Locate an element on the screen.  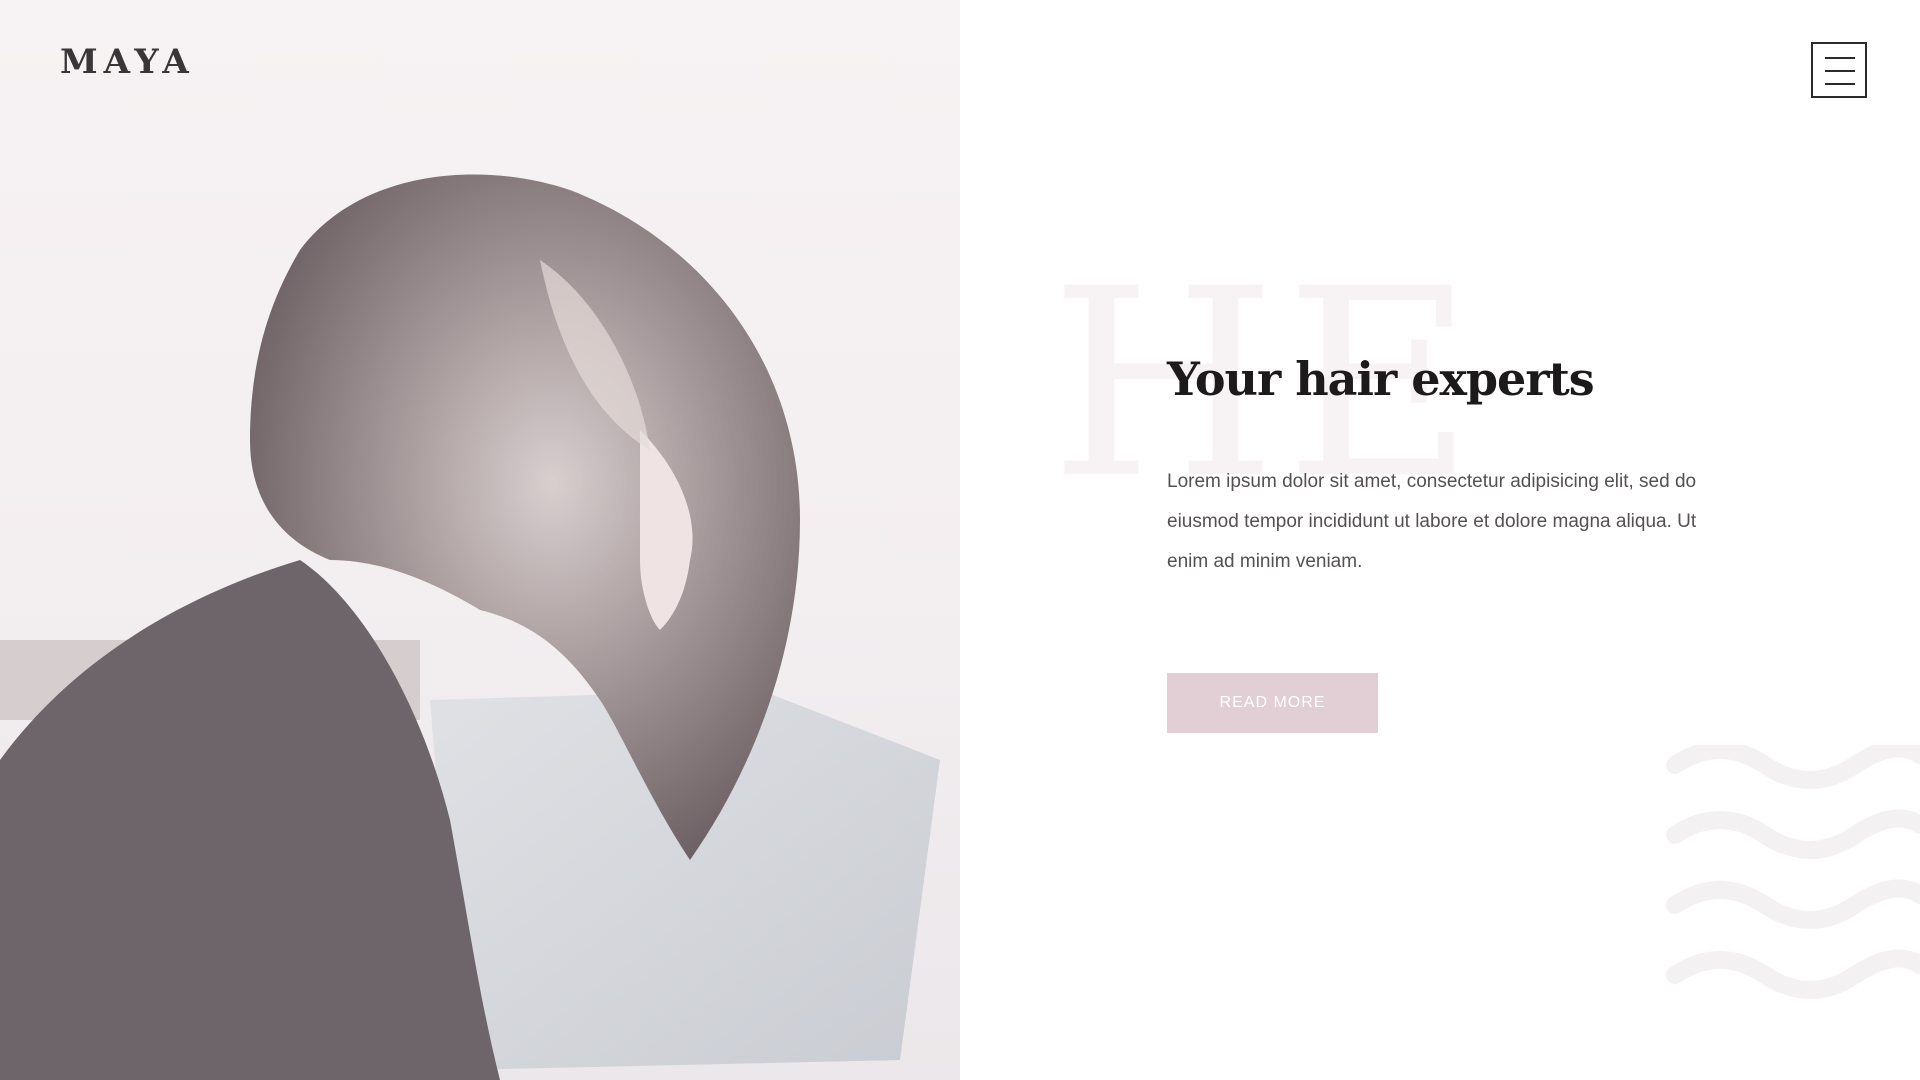
hamburger-menu-button is located at coordinates (1839, 70).